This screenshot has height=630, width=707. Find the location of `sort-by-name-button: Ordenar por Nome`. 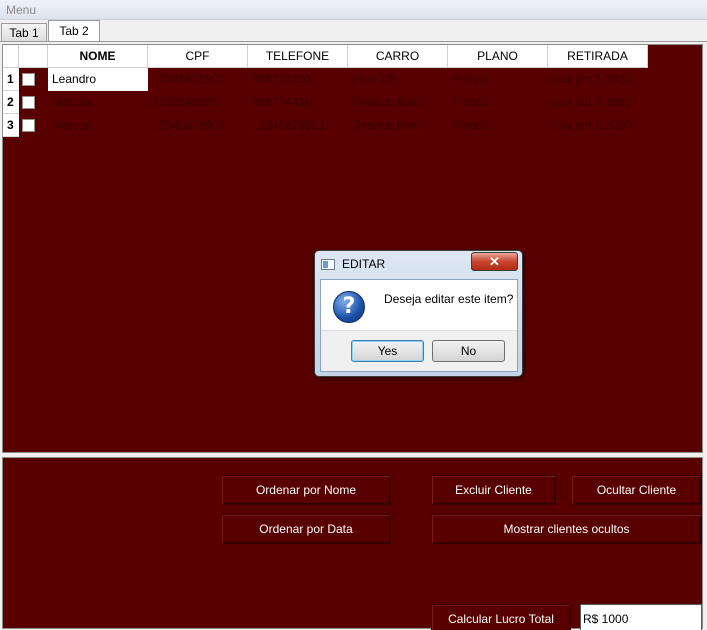

sort-by-name-button: Ordenar por Nome is located at coordinates (306, 490).